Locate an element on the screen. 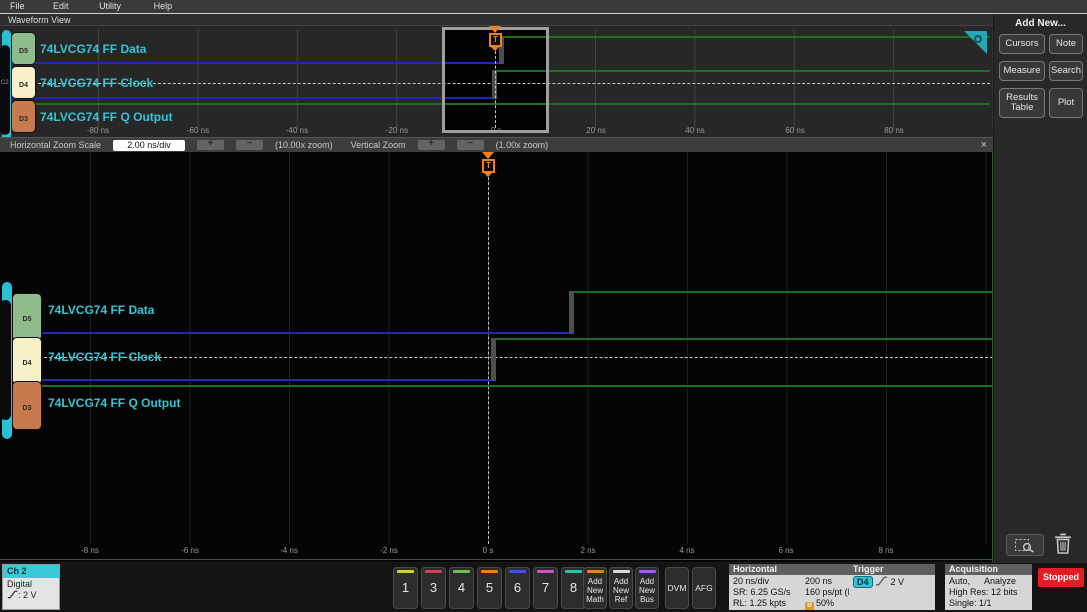  d5-data-low-trace is located at coordinates (291, 333).